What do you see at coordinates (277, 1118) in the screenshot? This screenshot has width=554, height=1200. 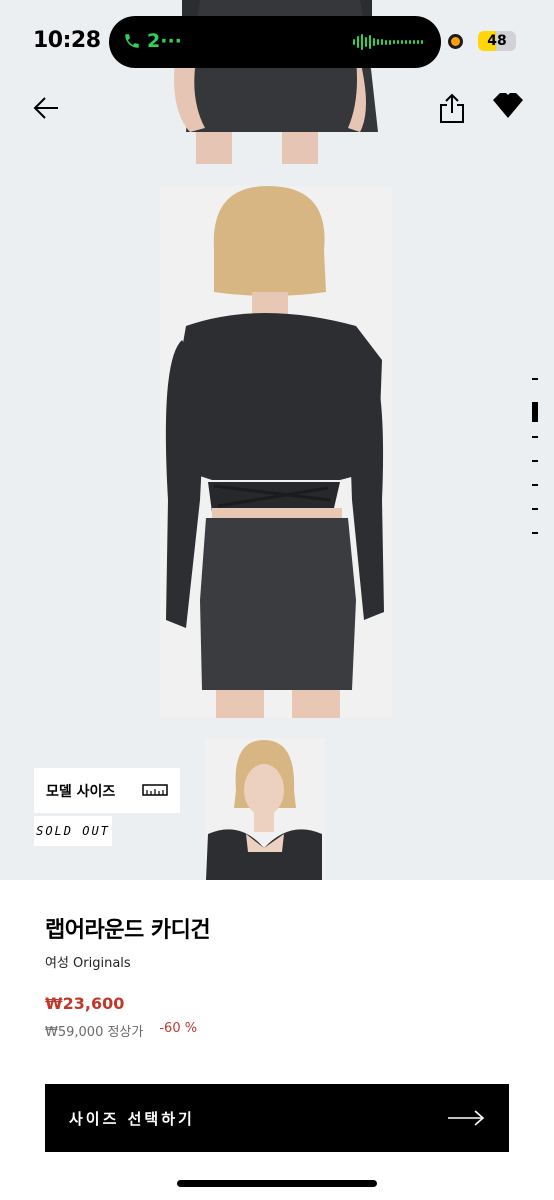 I see `select-size-button: 사이즈 선택하기` at bounding box center [277, 1118].